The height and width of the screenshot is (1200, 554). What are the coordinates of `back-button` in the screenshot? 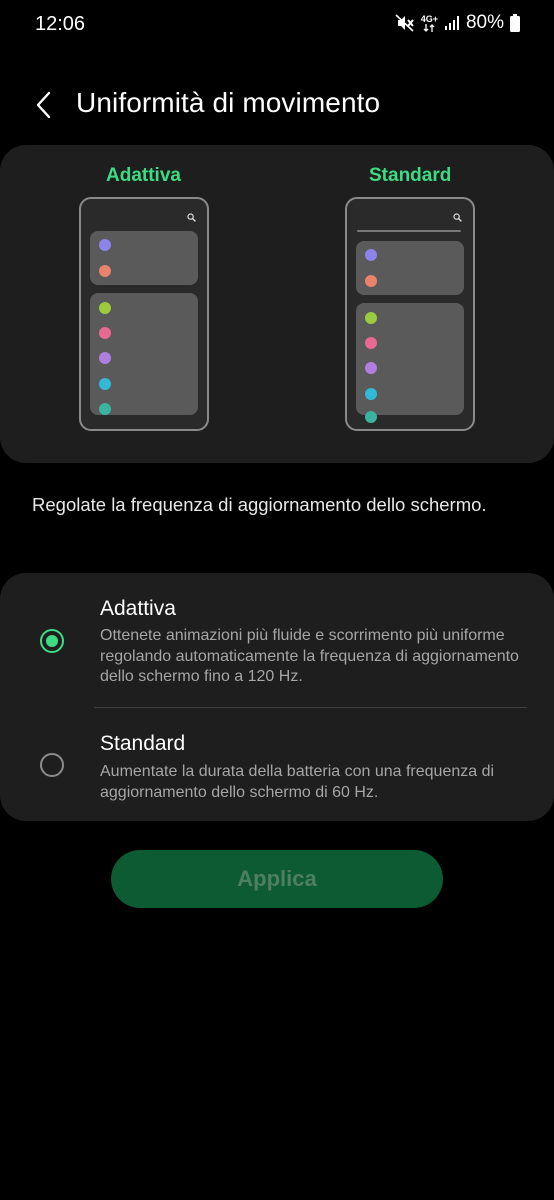 It's located at (43, 105).